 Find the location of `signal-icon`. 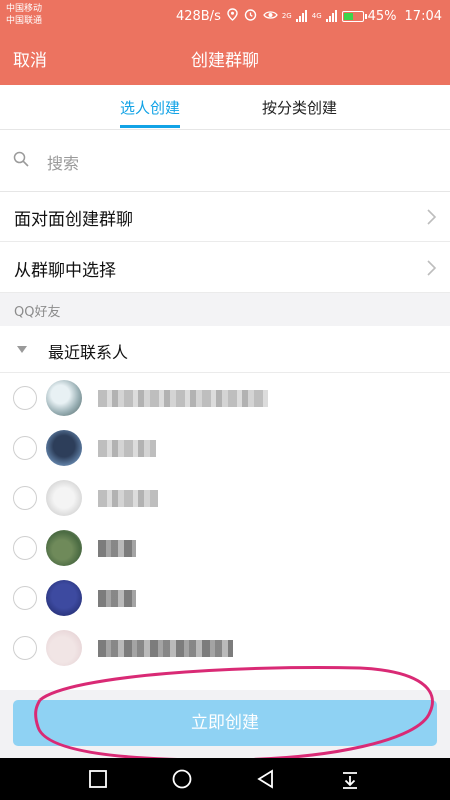

signal-icon is located at coordinates (301, 16).